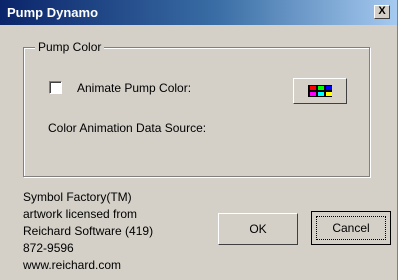 This screenshot has height=280, width=401. Describe the element at coordinates (198, 12) in the screenshot. I see `title-bar: Pump Dynamo X` at that location.